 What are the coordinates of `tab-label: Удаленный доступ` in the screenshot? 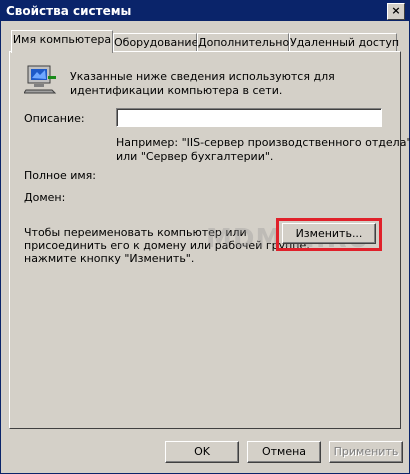 It's located at (345, 42).